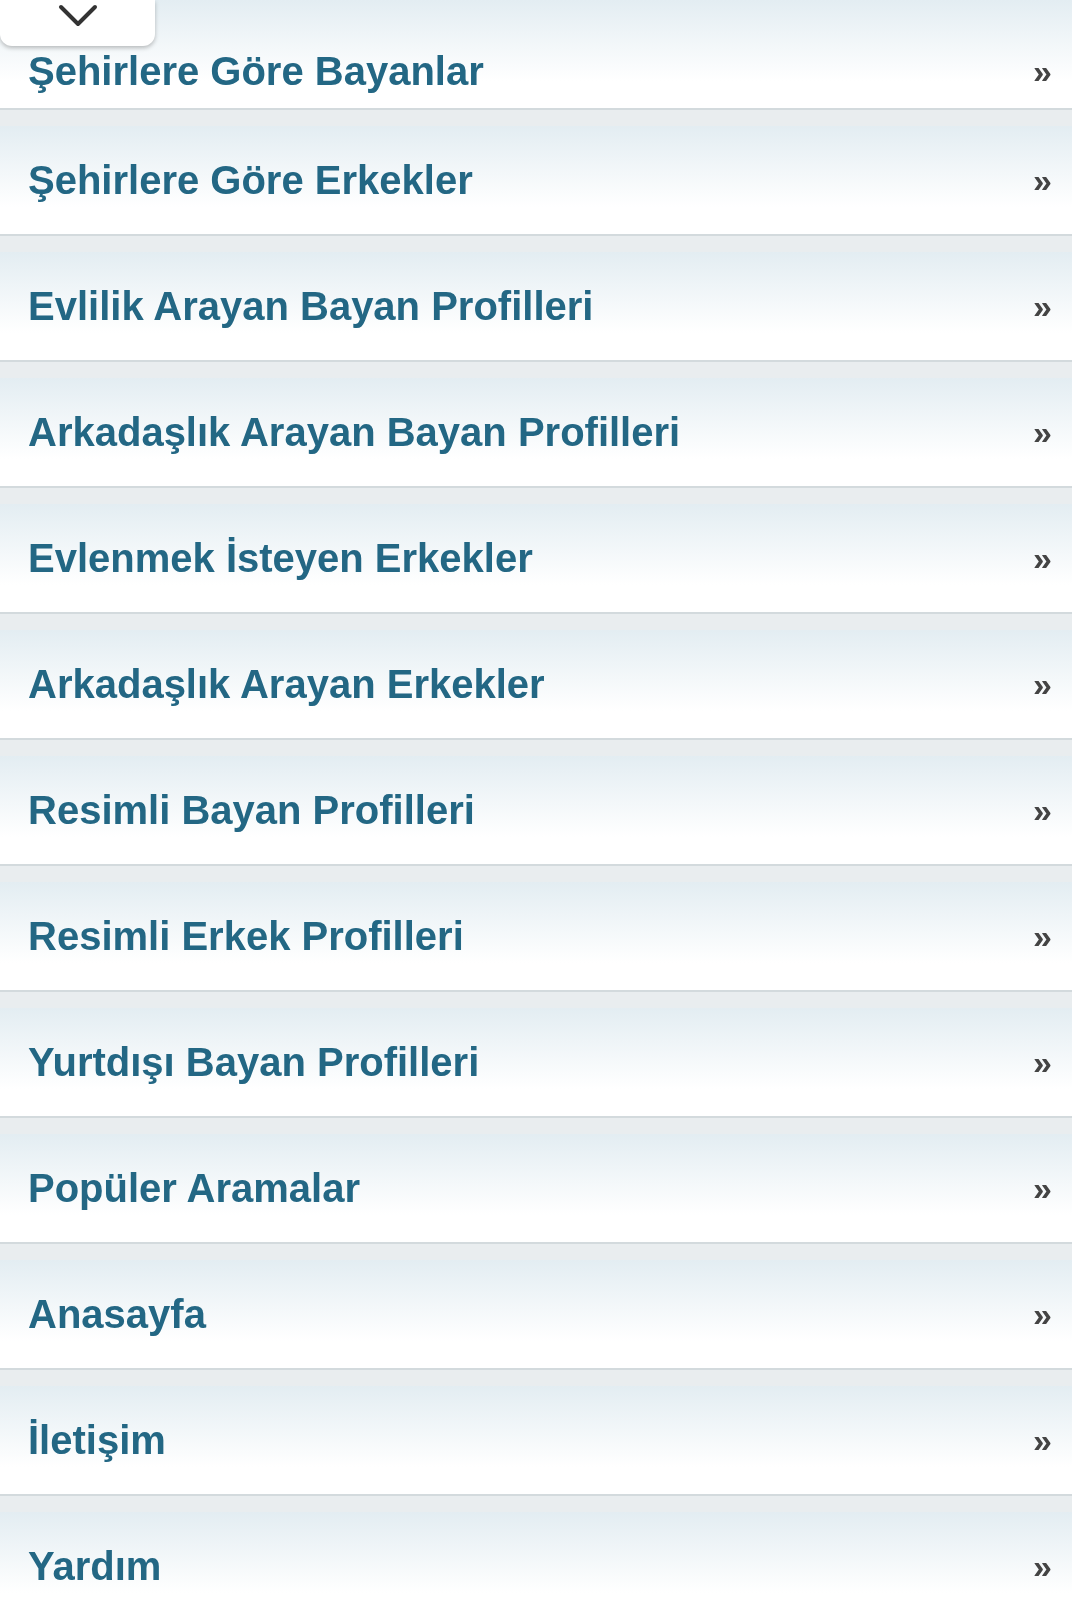 The image size is (1072, 1619). What do you see at coordinates (77, 16) in the screenshot?
I see `chevron-down-icon` at bounding box center [77, 16].